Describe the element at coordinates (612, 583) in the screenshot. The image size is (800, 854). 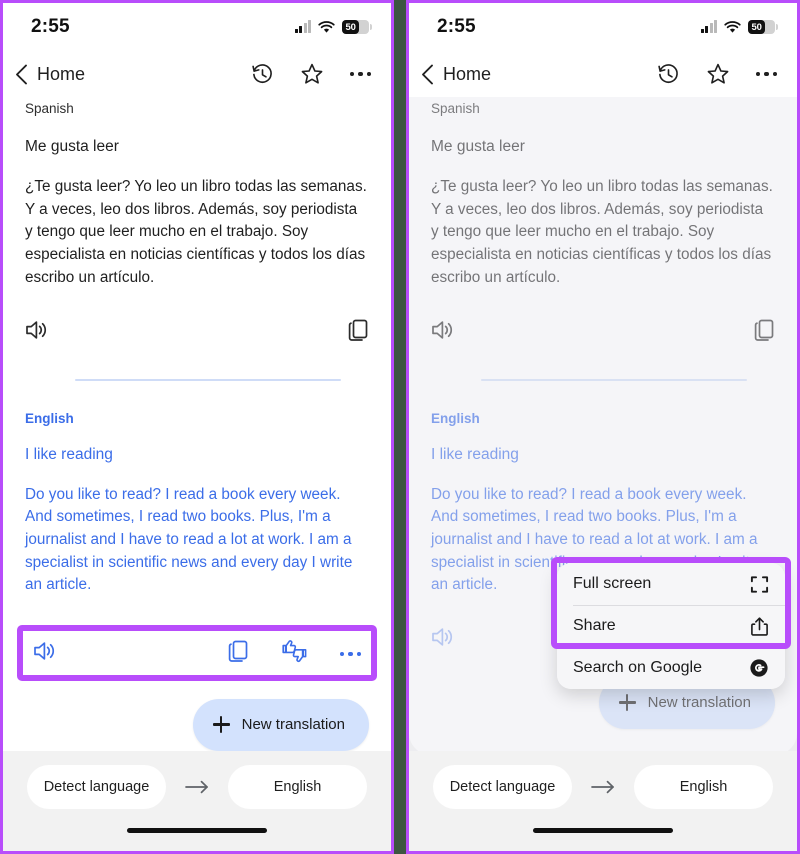
I see `menu-item-label: Full screen` at that location.